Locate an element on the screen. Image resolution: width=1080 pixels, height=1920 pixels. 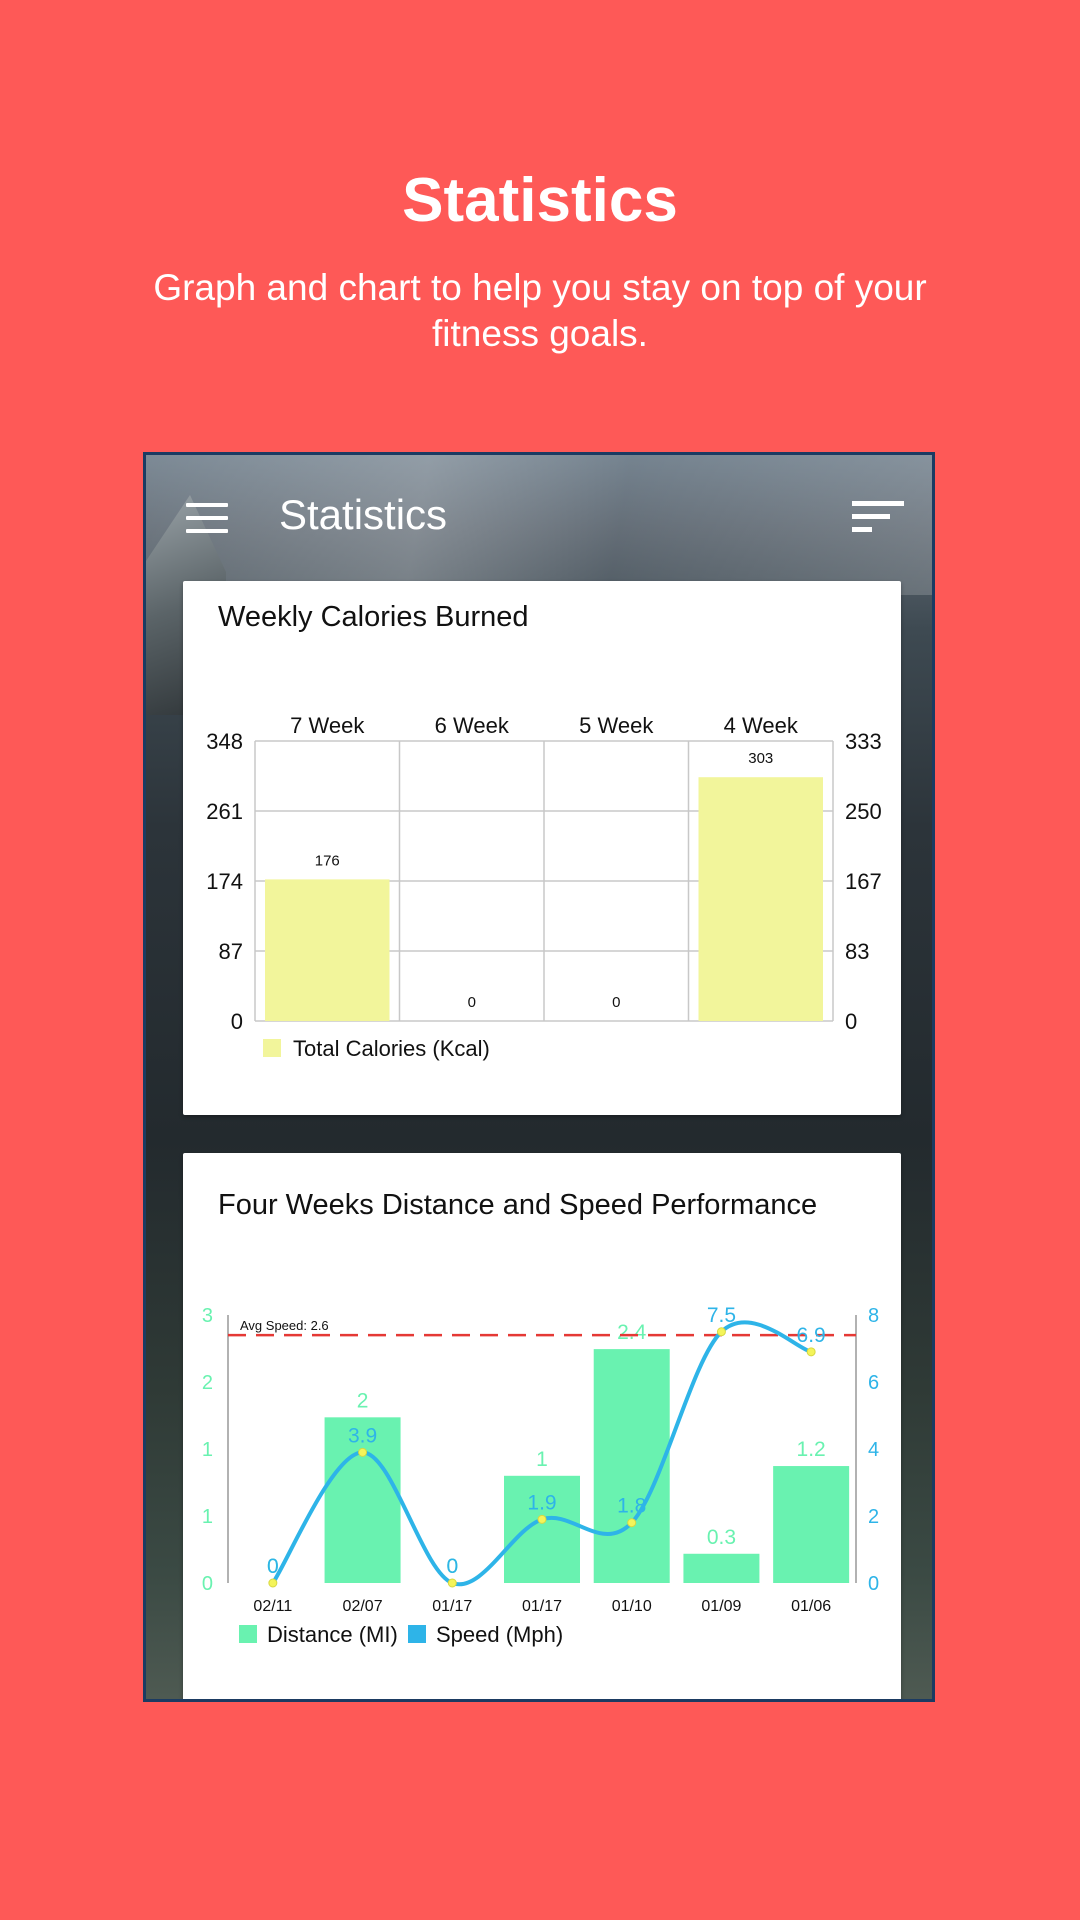
calories-category-label: 6 Week is located at coordinates (472, 725).